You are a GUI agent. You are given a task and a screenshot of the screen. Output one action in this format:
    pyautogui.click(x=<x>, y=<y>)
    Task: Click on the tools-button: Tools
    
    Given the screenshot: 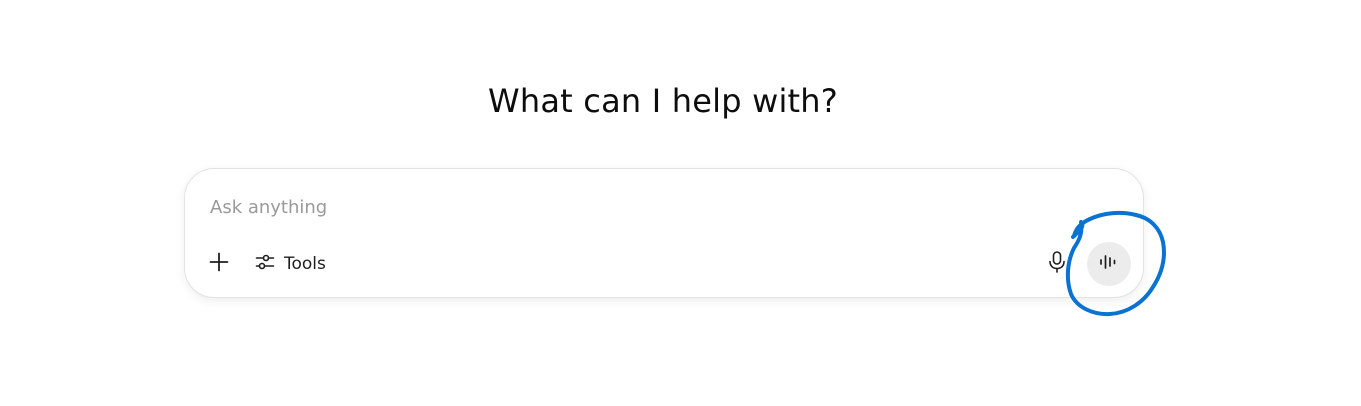 What is the action you would take?
    pyautogui.click(x=290, y=264)
    